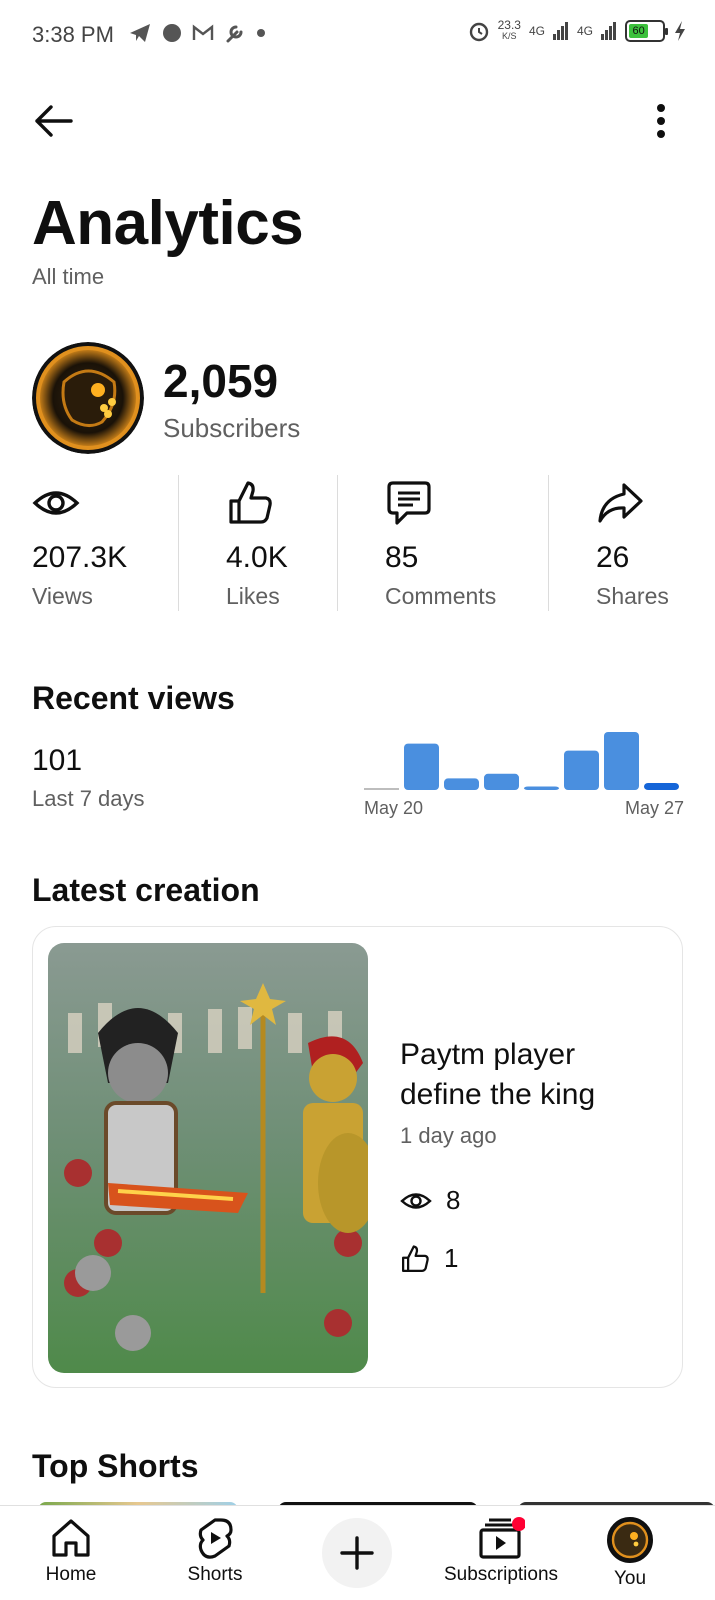  Describe the element at coordinates (451, 1258) in the screenshot. I see `video-likes-value: 1` at that location.